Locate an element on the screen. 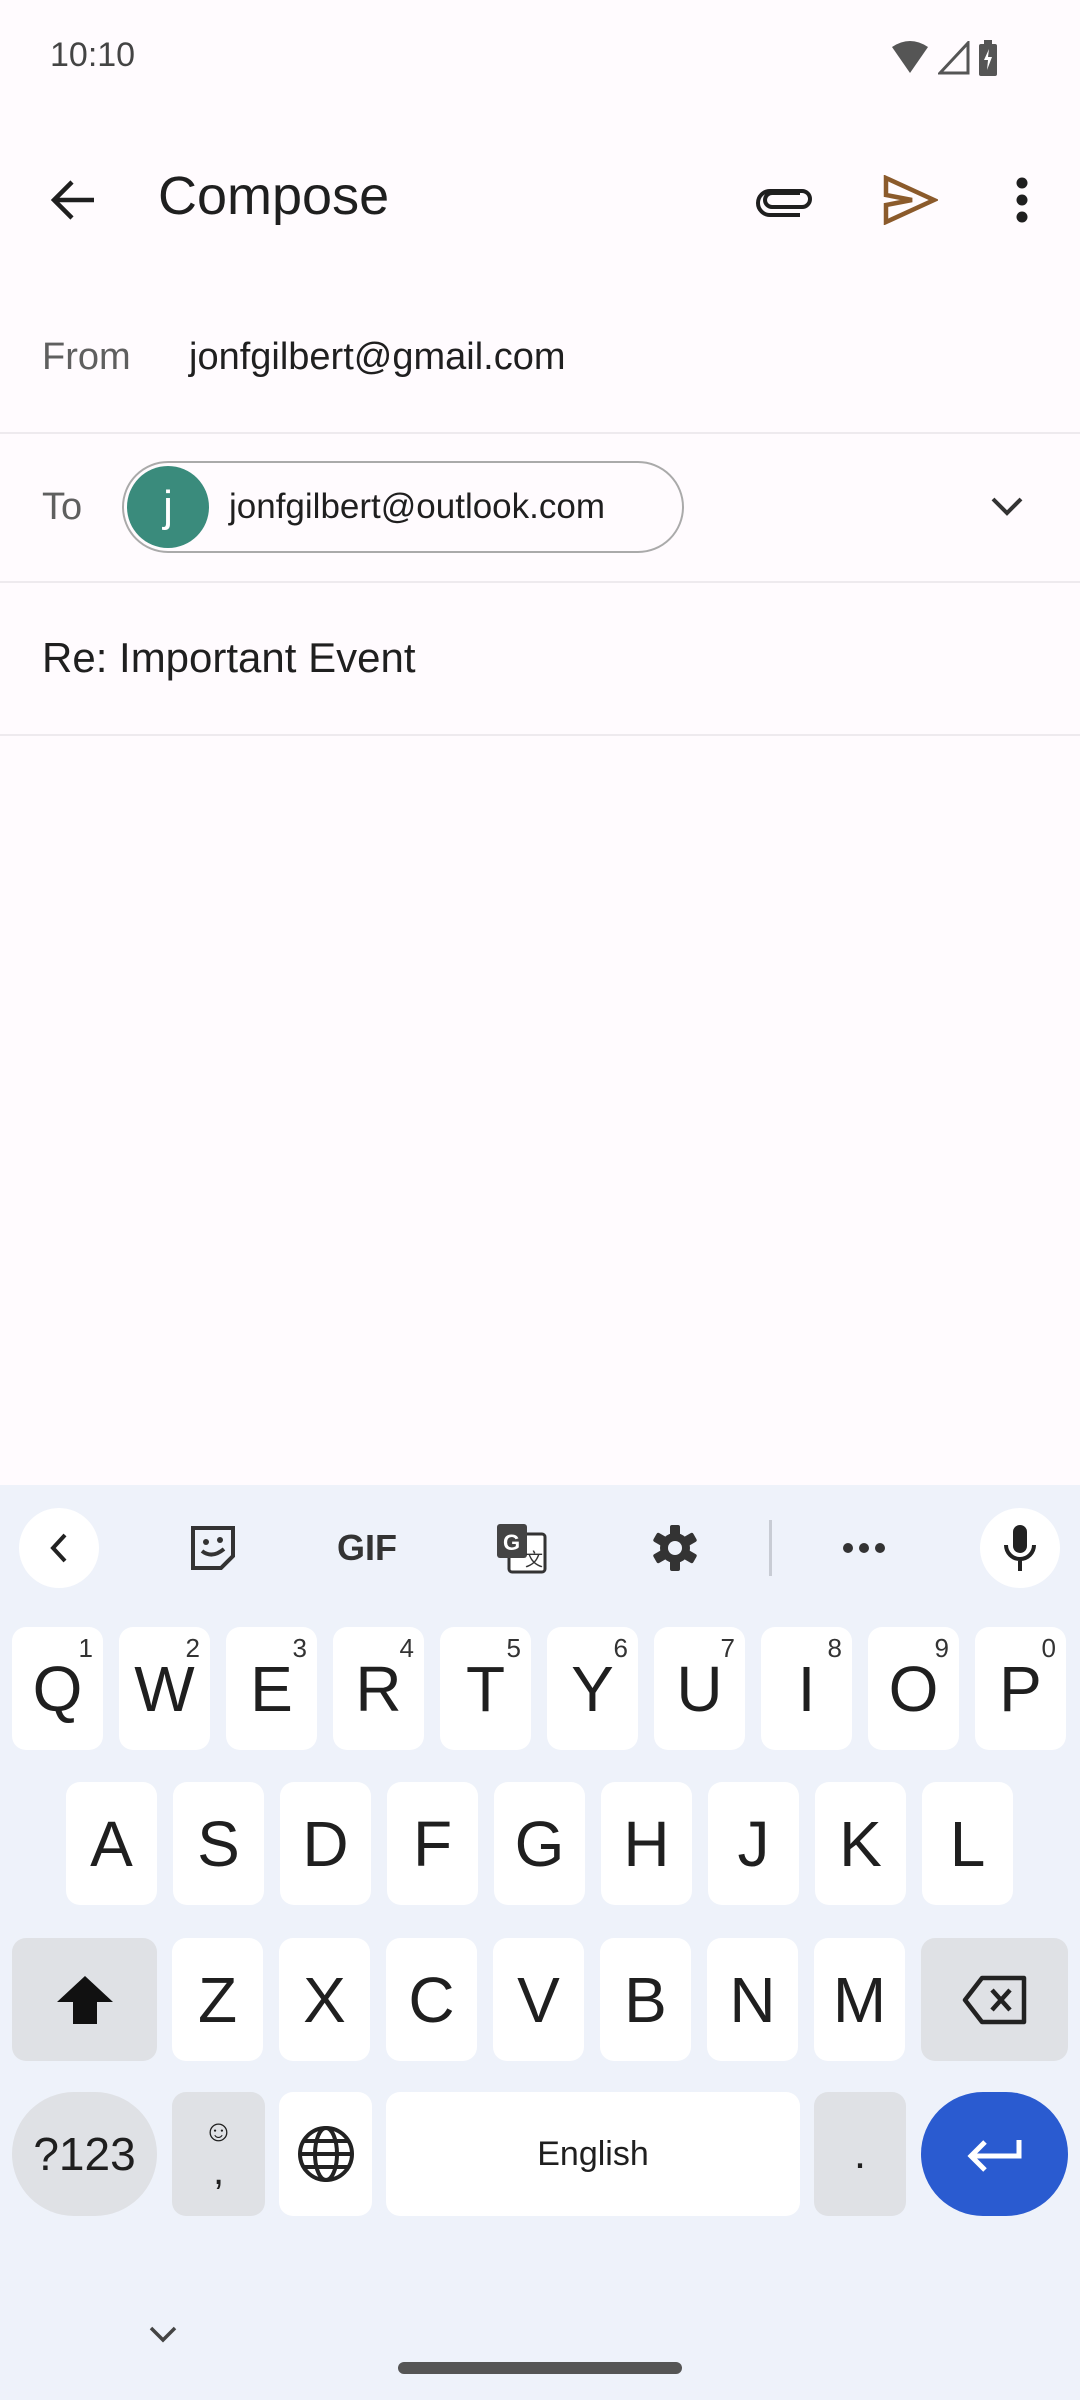 Image resolution: width=1080 pixels, height=2400 pixels. key-number-hint: 0 is located at coordinates (1048, 1648).